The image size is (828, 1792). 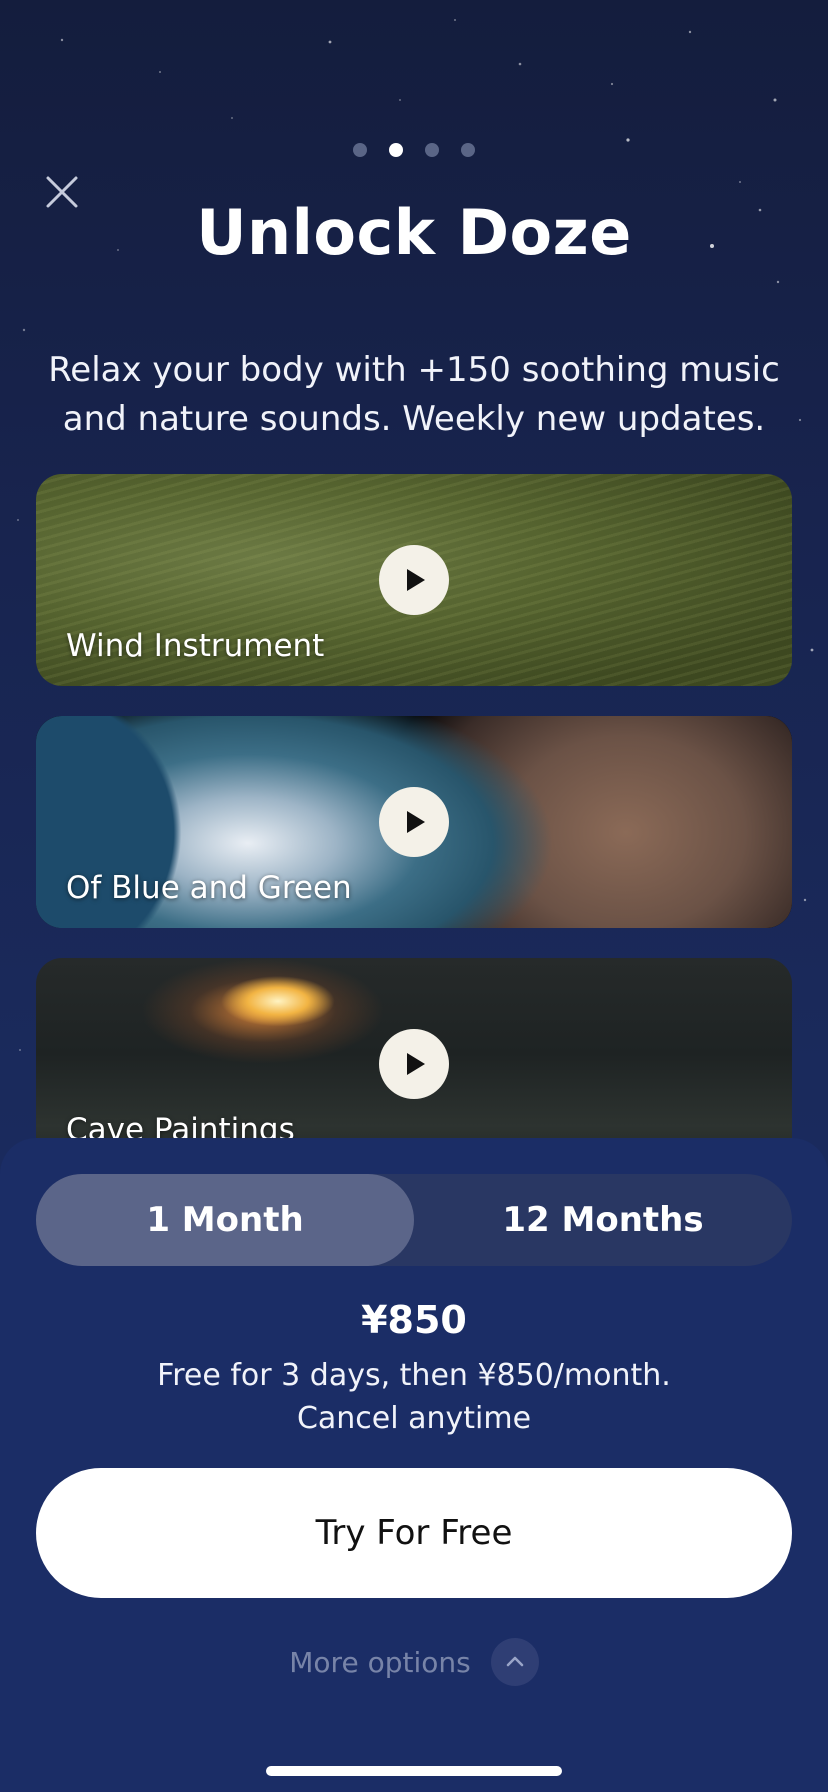 I want to click on home-indicator, so click(x=414, y=1771).